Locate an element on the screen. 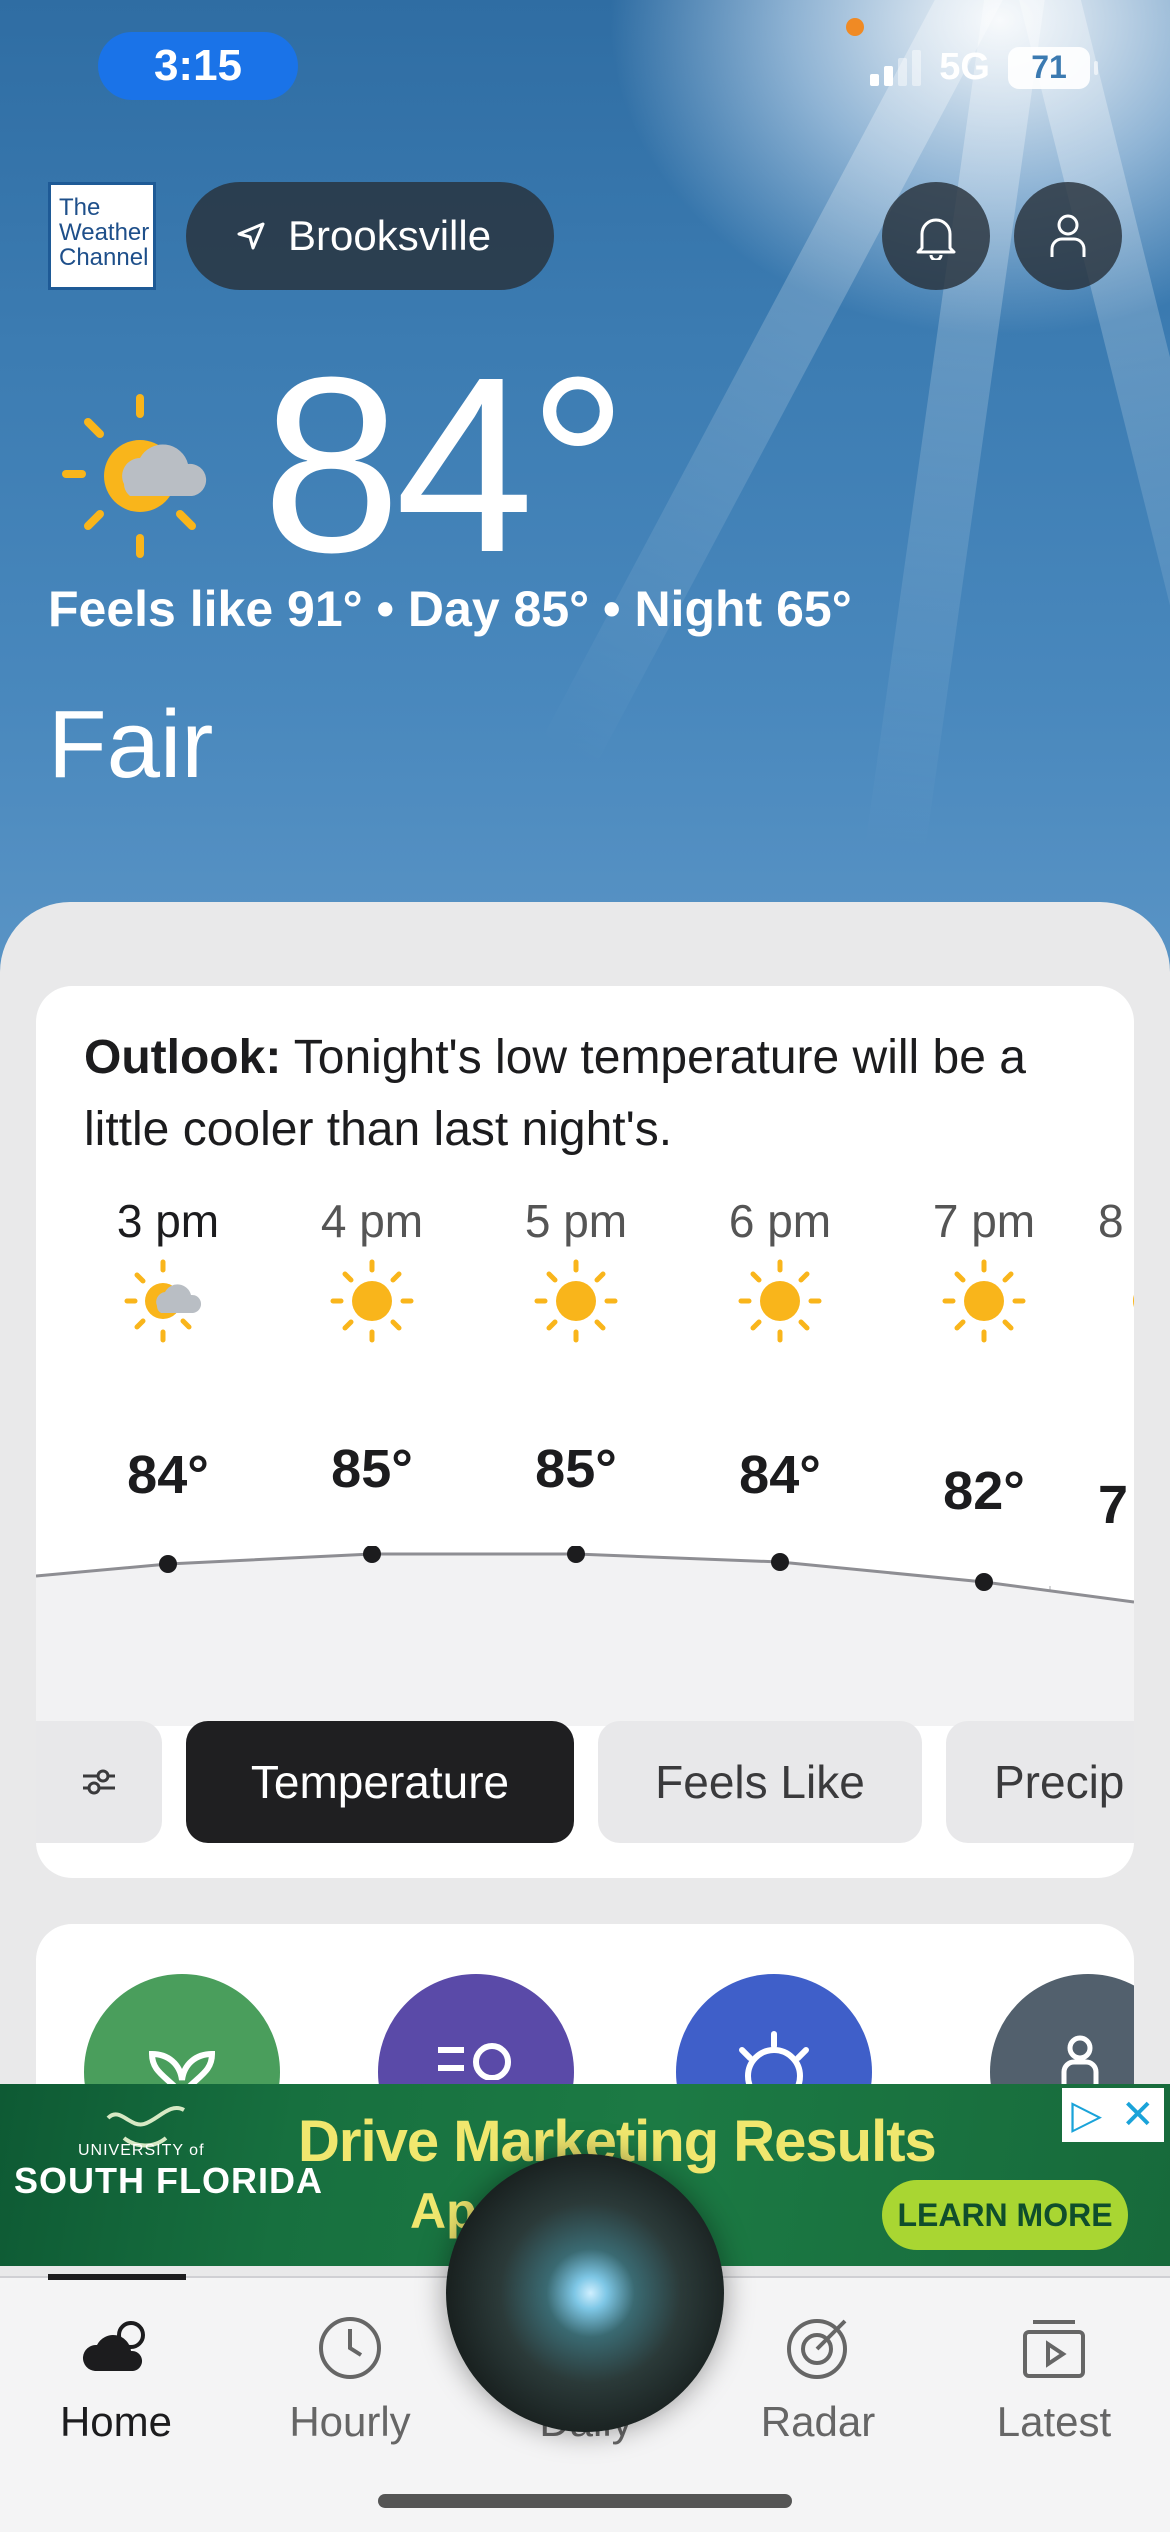  ad-controls: ▷ ✕ is located at coordinates (1113, 2115).